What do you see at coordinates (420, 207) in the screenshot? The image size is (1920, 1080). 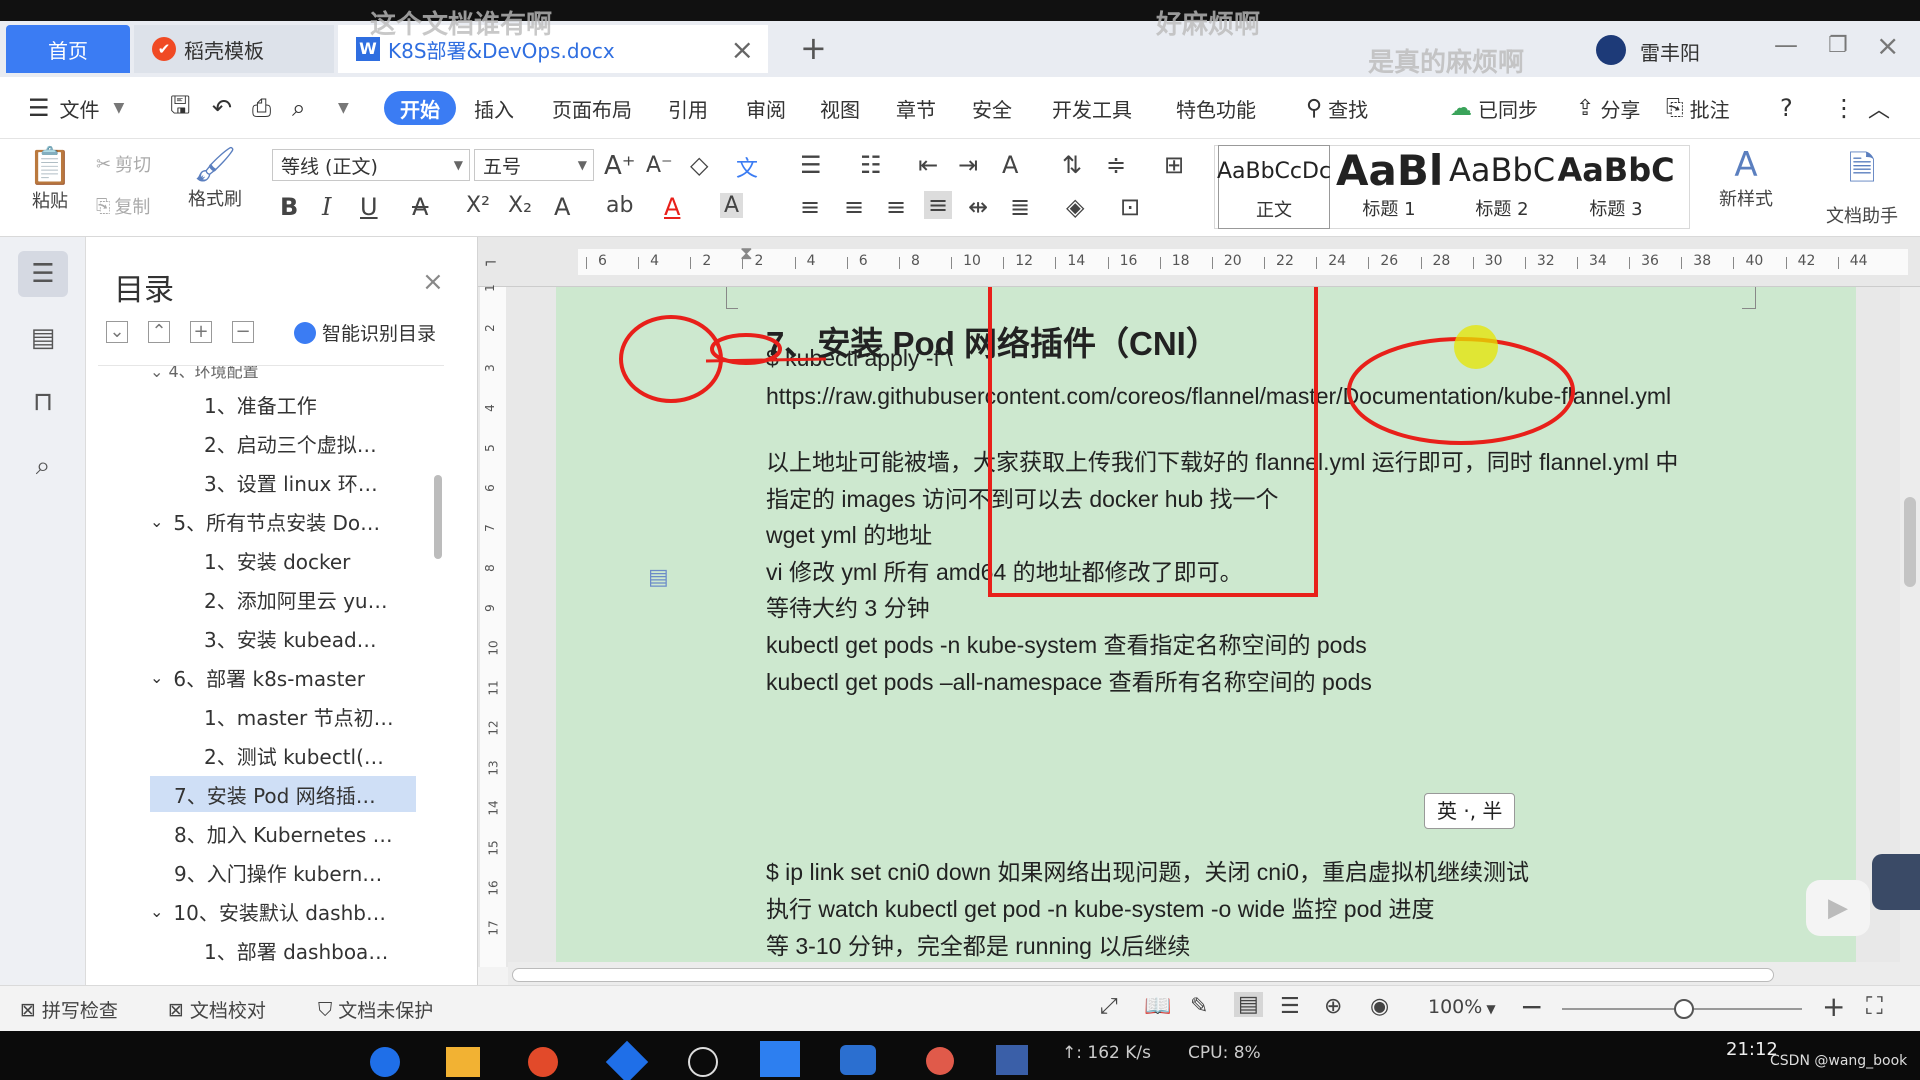 I see `strikethrough-icon: A` at bounding box center [420, 207].